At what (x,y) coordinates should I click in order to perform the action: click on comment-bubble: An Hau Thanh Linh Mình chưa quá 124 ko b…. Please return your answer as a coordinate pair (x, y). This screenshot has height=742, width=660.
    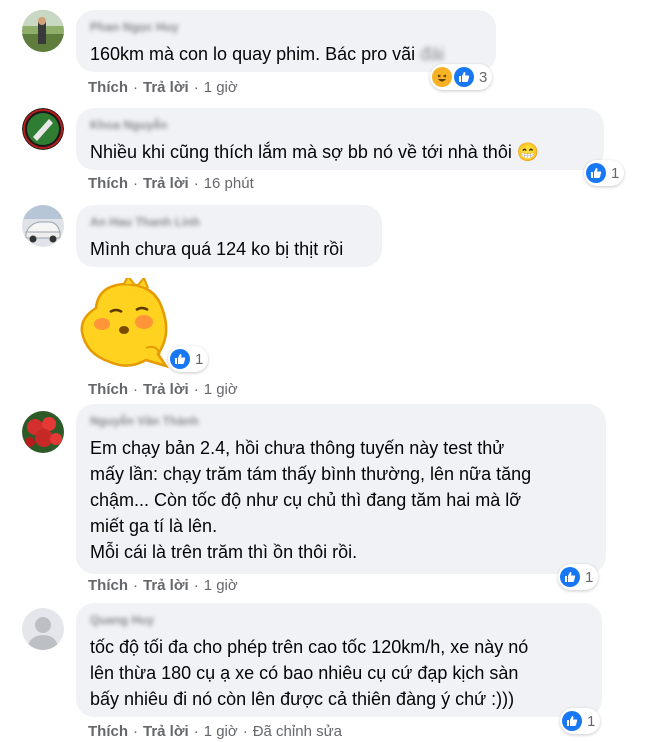
    Looking at the image, I should click on (229, 236).